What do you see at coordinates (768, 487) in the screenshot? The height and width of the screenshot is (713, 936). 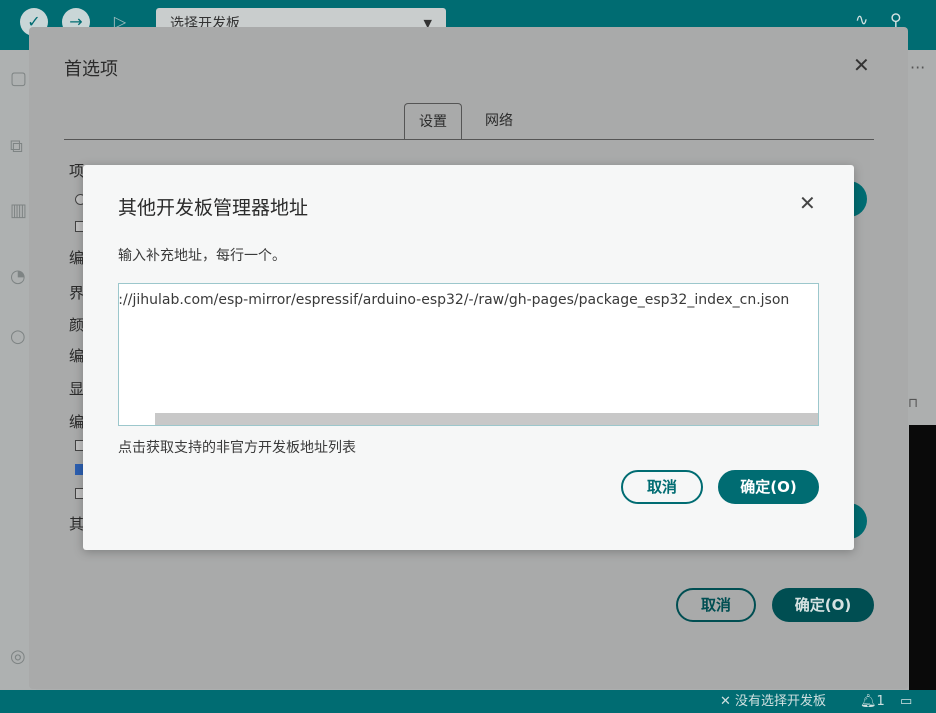 I see `ok-button: 确定(O)` at bounding box center [768, 487].